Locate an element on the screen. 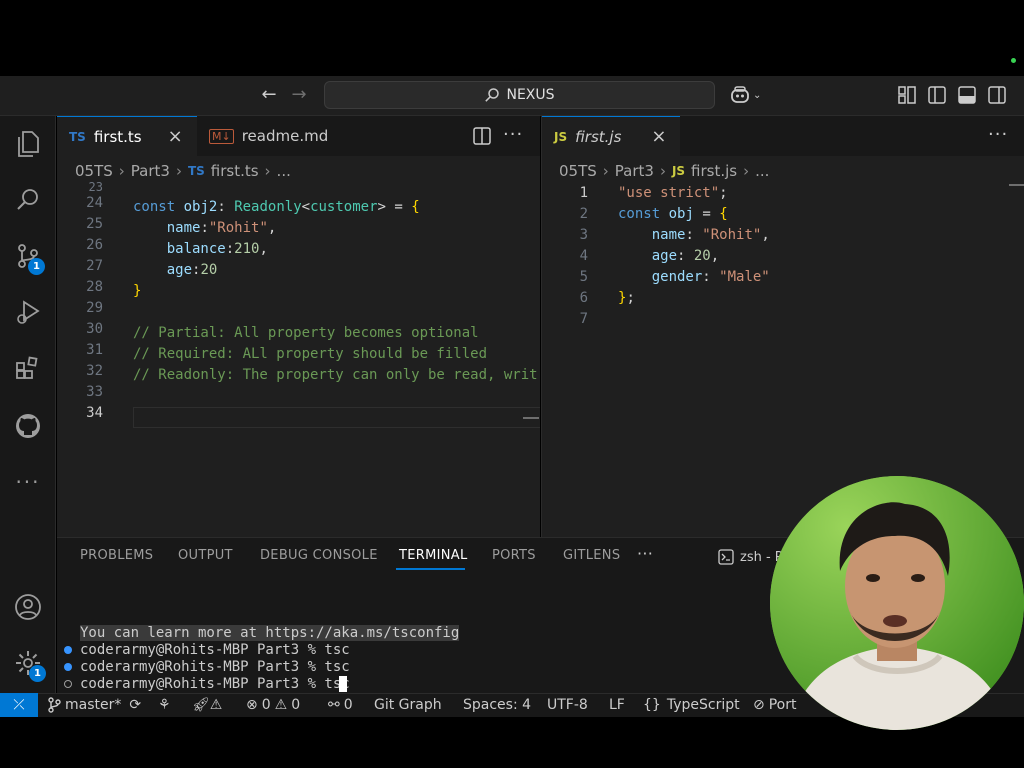  webcam-overlay is located at coordinates (897, 603).